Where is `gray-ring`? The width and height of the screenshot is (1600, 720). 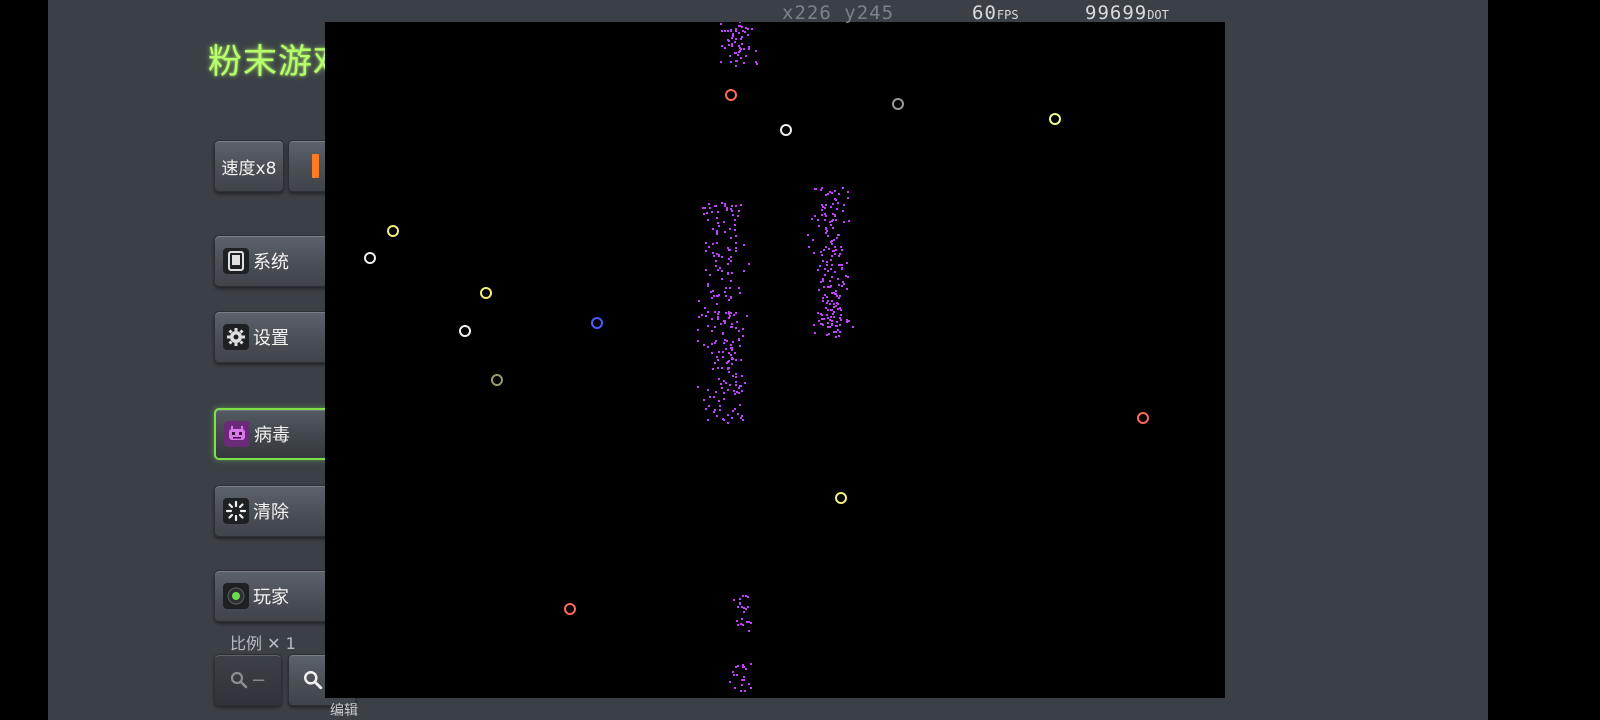 gray-ring is located at coordinates (898, 104).